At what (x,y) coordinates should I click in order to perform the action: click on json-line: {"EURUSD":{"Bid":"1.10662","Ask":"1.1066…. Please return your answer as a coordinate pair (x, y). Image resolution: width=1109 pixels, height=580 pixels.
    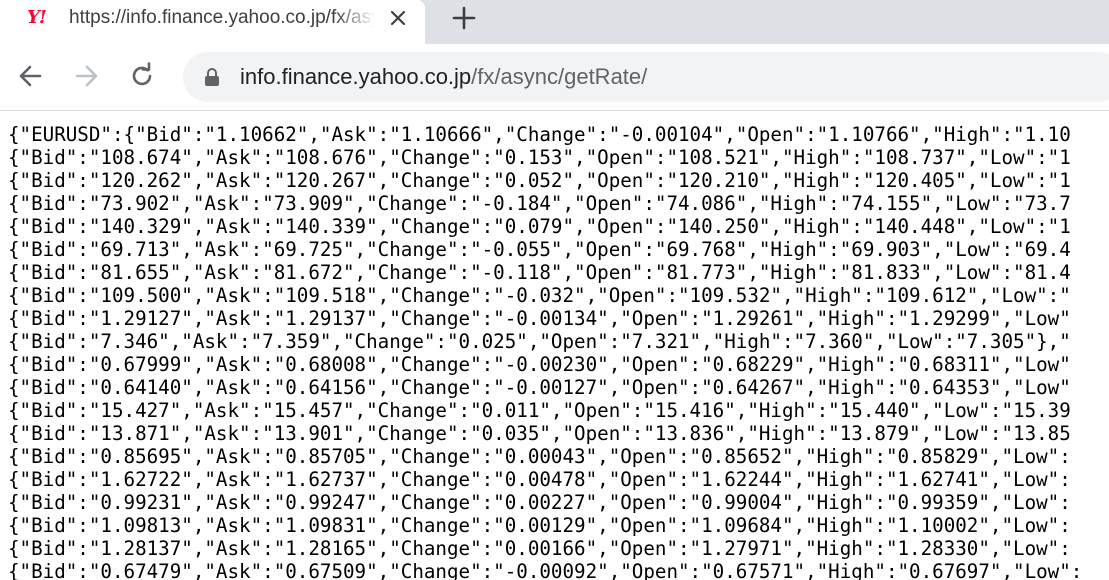
    Looking at the image, I should click on (539, 134).